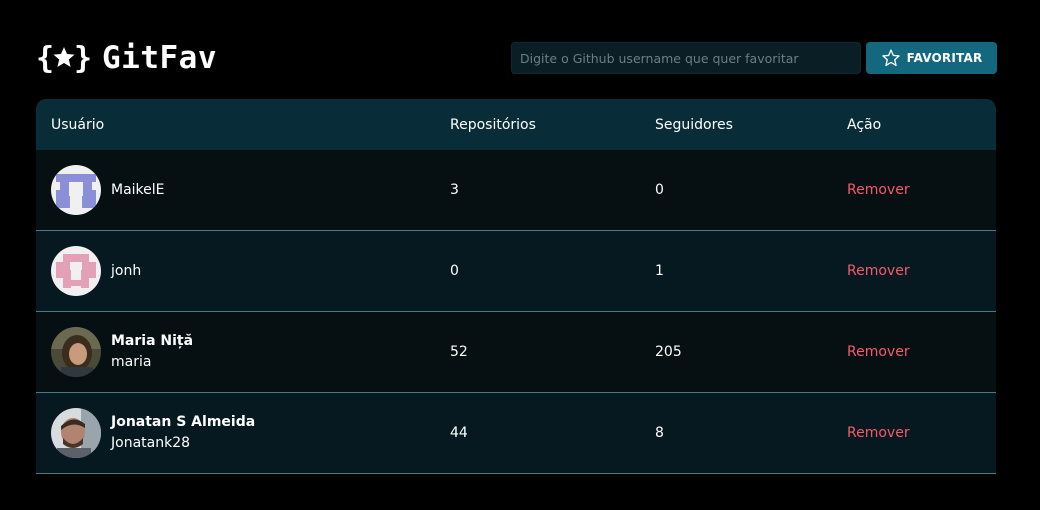  What do you see at coordinates (459, 352) in the screenshot?
I see `repos-count: 52` at bounding box center [459, 352].